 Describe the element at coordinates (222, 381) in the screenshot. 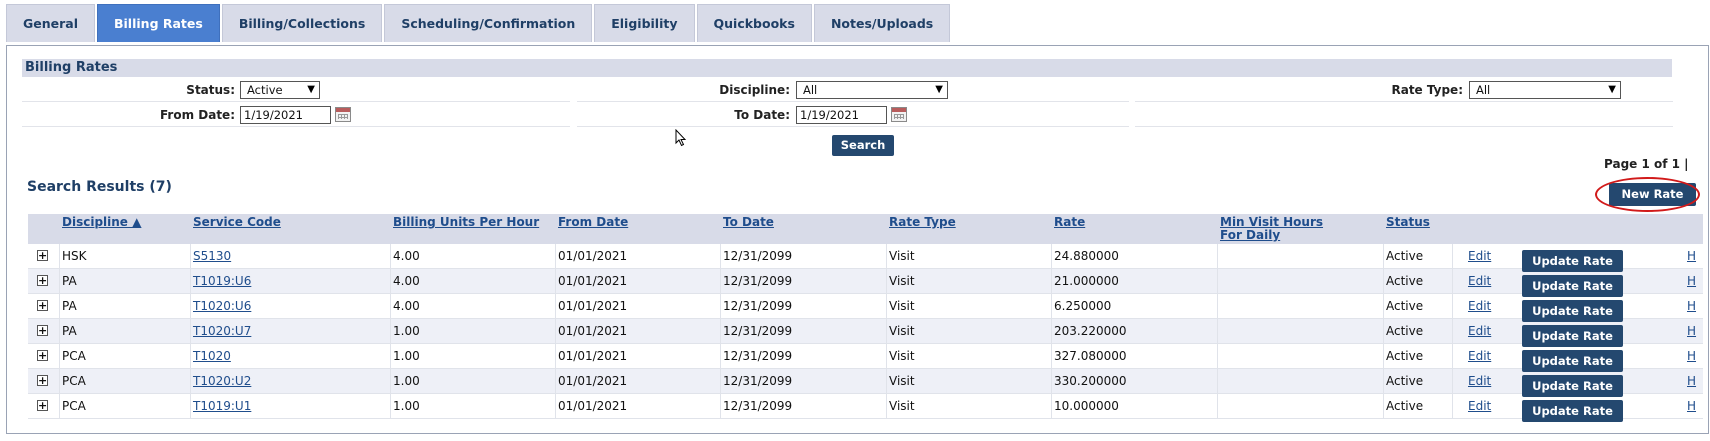

I see `cell-service-code-link: T1020:U2` at that location.